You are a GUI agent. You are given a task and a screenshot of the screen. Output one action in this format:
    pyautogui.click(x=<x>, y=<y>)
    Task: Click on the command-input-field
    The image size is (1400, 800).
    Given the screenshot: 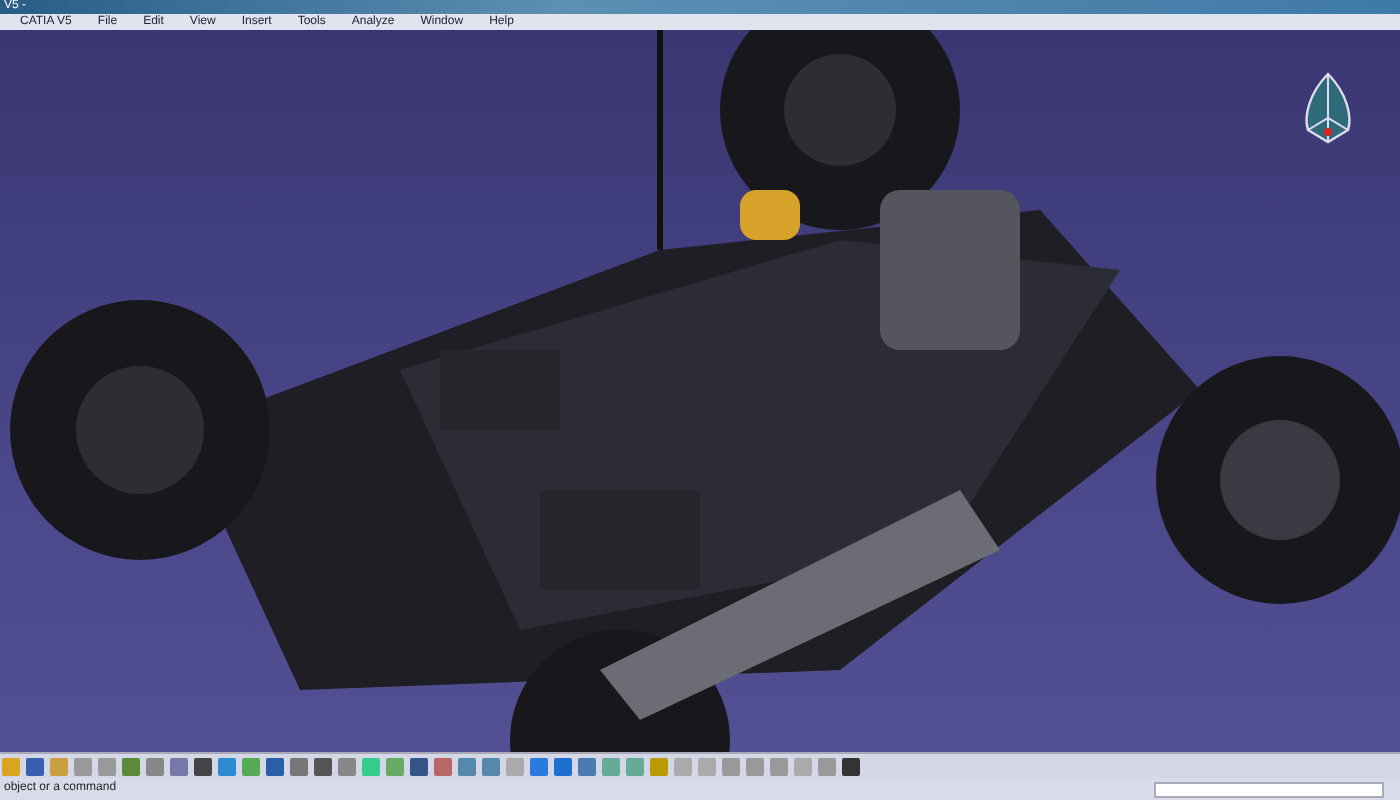 What is the action you would take?
    pyautogui.click(x=1269, y=789)
    